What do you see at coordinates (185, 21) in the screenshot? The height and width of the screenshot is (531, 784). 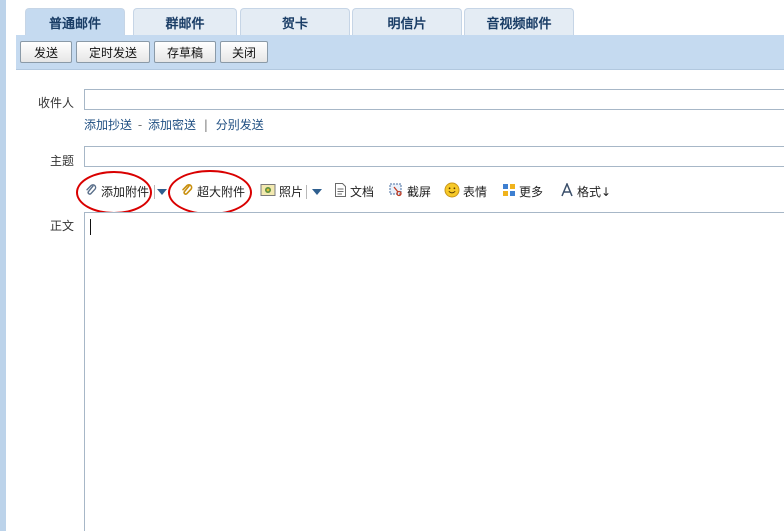 I see `tab-group-mail: 群邮件` at bounding box center [185, 21].